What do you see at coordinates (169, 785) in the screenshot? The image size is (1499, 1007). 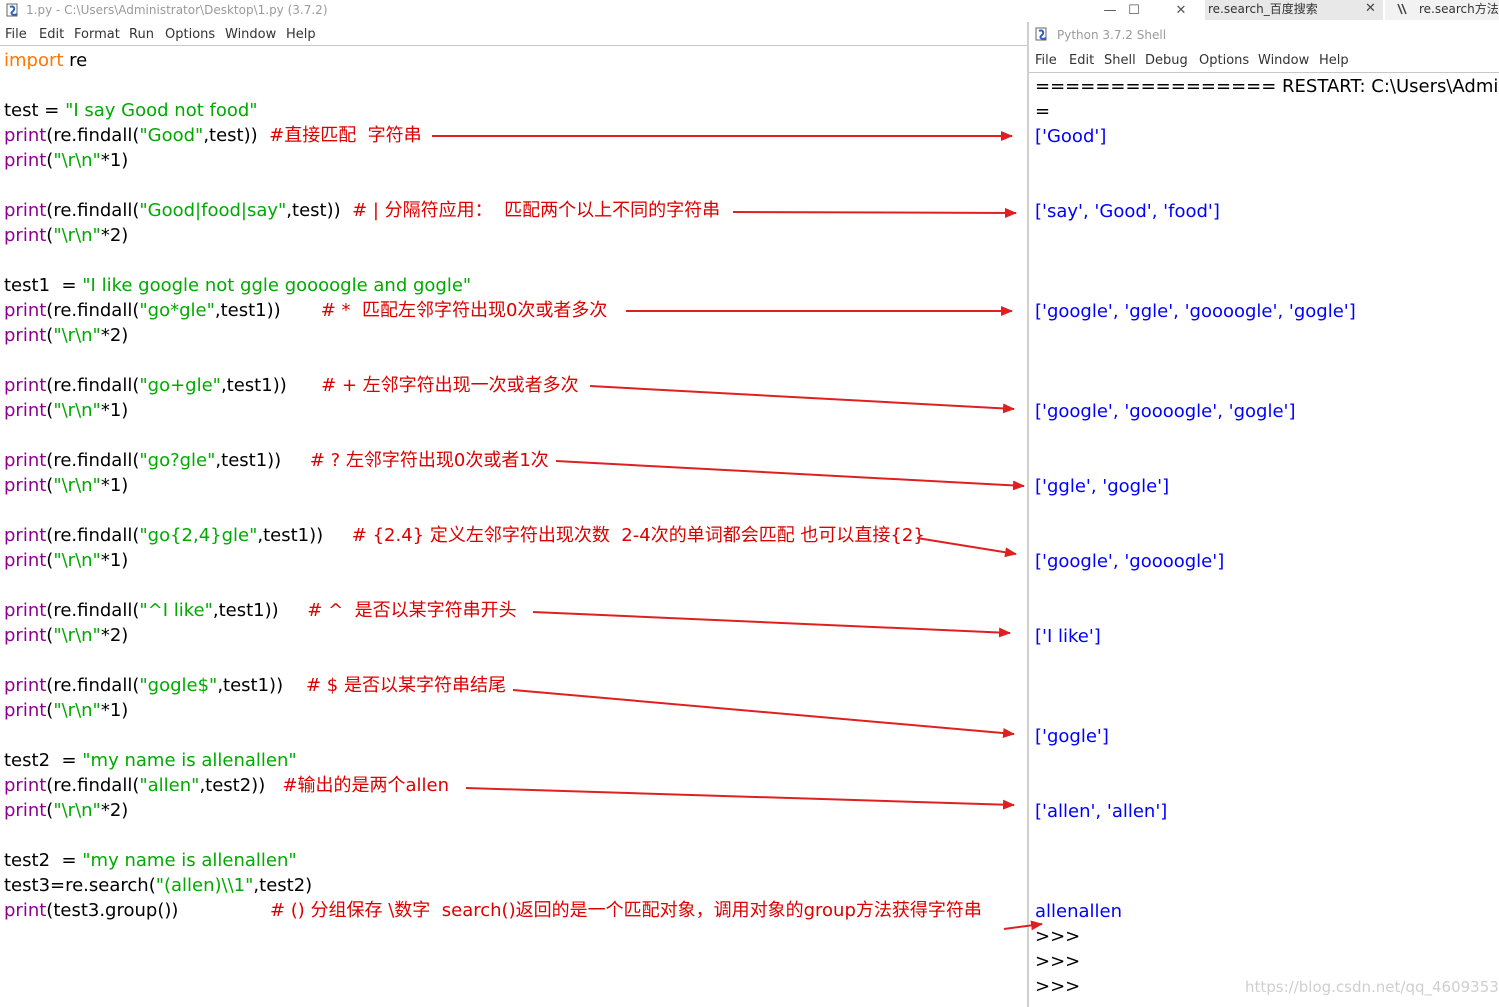 I see `code-token: "allen"` at bounding box center [169, 785].